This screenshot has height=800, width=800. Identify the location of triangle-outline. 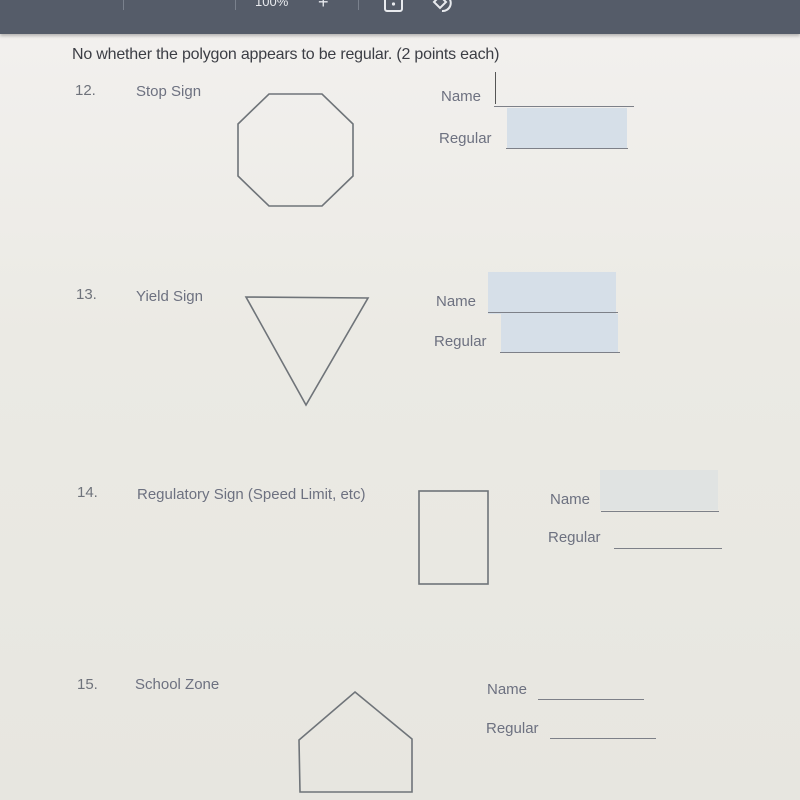
(307, 351).